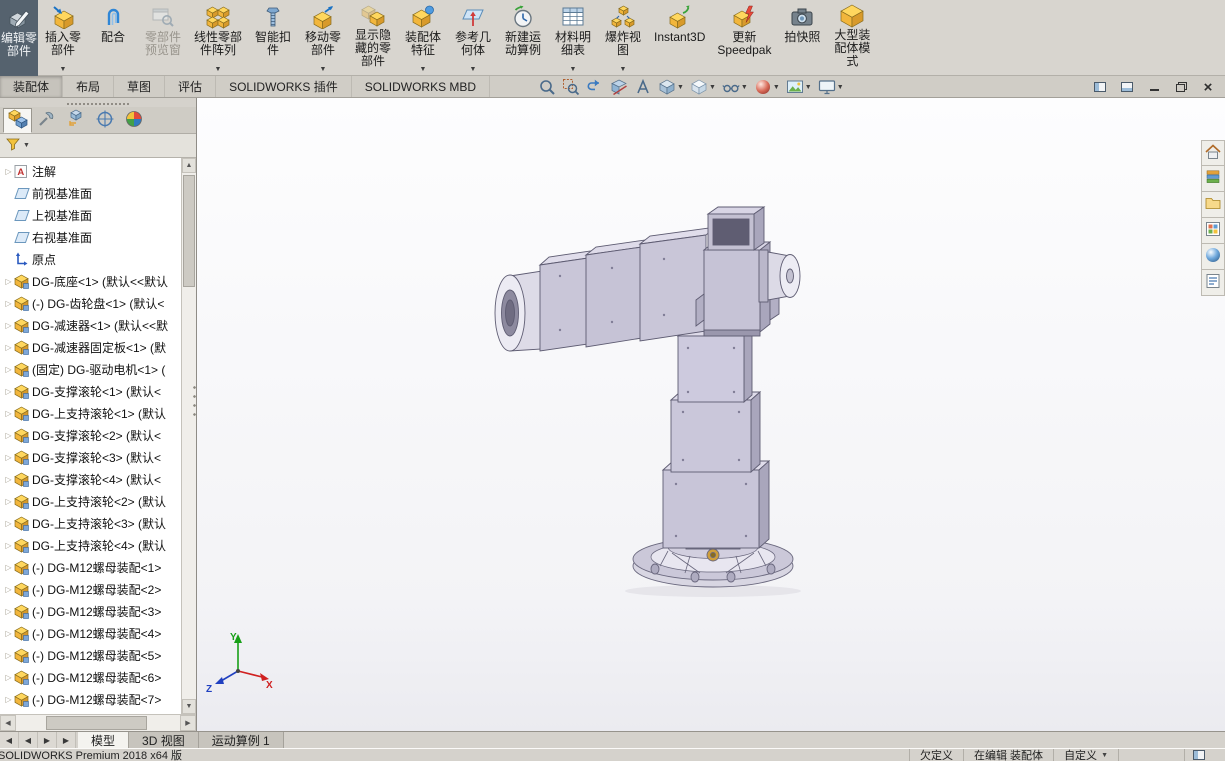  I want to click on close-button: ×, so click(1208, 87).